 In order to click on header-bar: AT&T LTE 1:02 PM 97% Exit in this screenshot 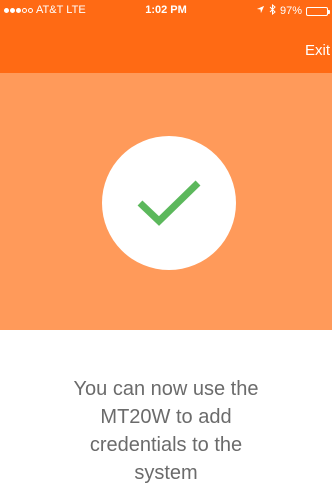, I will do `click(166, 36)`.